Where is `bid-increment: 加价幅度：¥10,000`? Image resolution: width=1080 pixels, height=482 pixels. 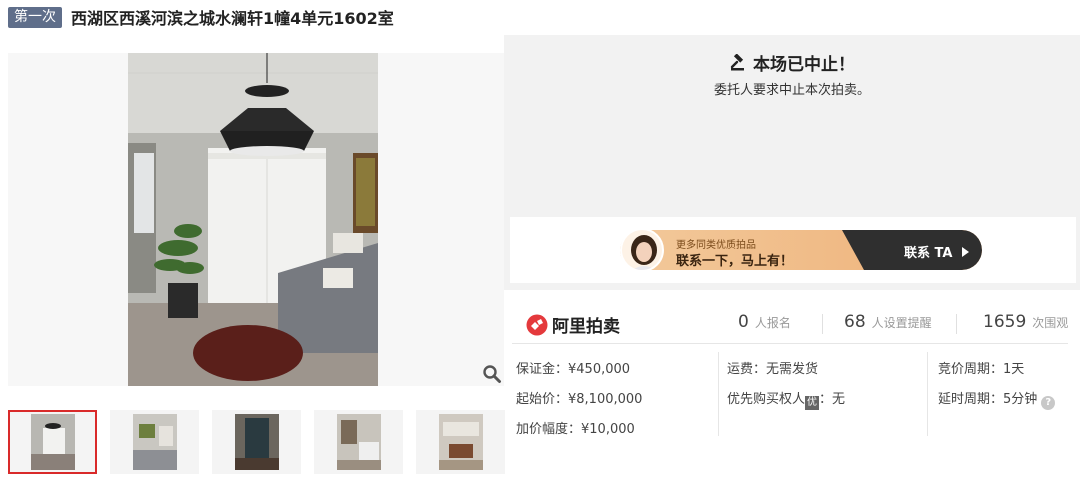
bid-increment: 加价幅度：¥10,000 is located at coordinates (575, 429).